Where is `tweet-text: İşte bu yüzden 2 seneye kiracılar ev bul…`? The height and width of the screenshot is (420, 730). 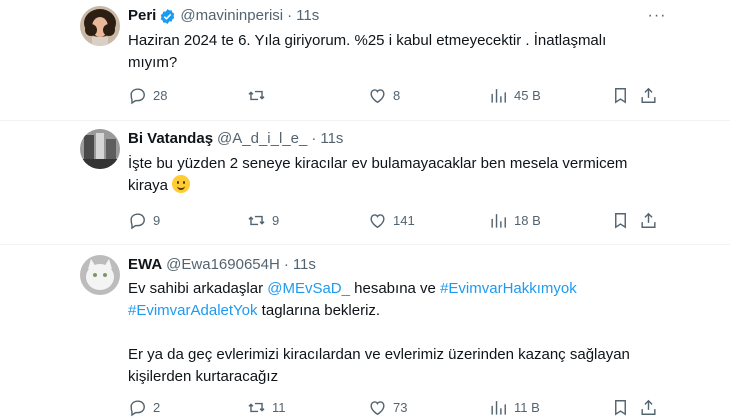 tweet-text: İşte bu yüzden 2 seneye kiracılar ev bul… is located at coordinates (398, 175).